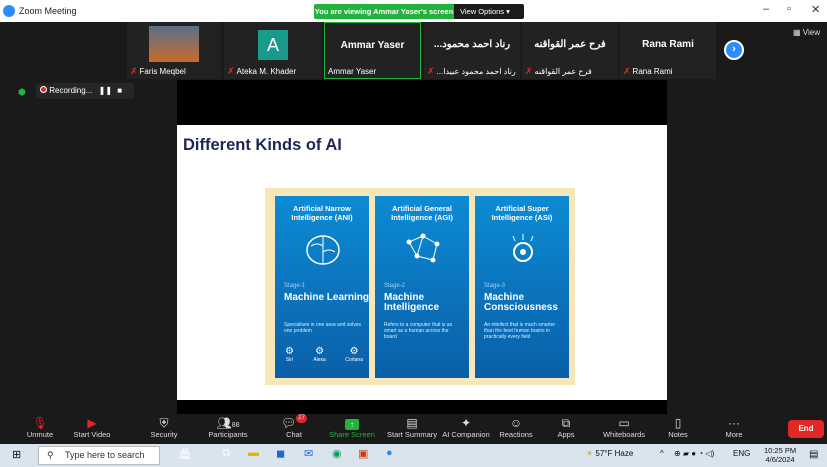 The width and height of the screenshot is (827, 467). Describe the element at coordinates (815, 9) in the screenshot. I see `close-icon: ✕` at that location.